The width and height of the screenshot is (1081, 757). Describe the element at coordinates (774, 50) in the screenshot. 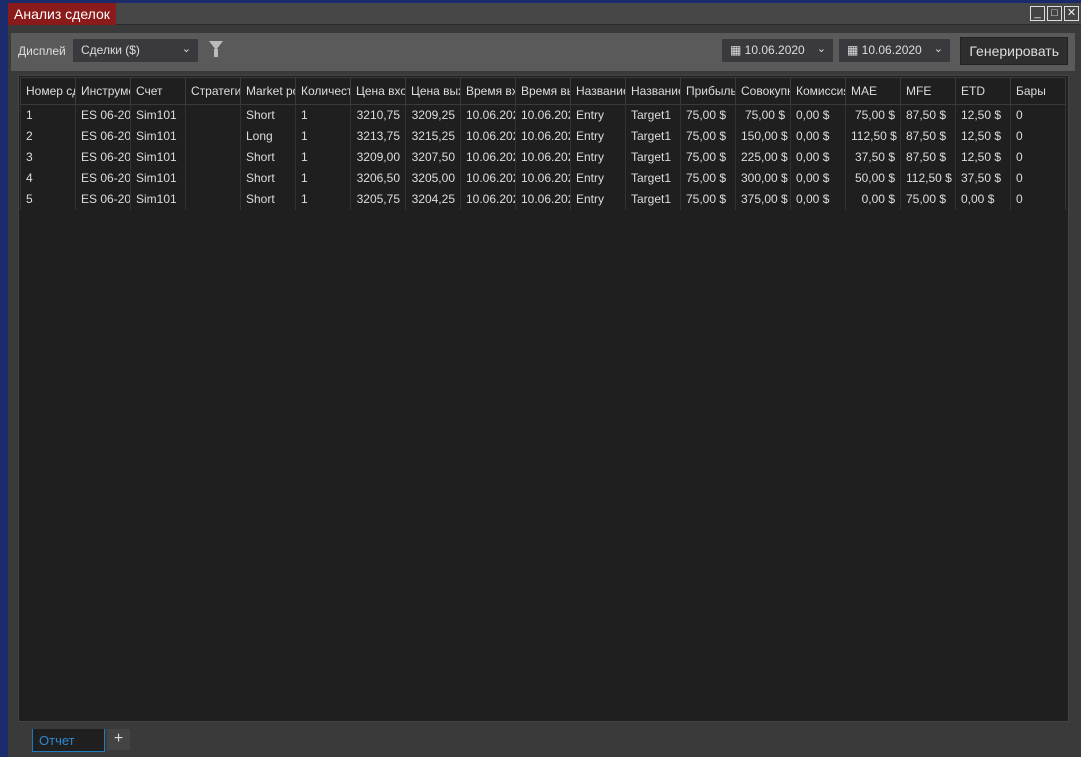

I see `date-from-value: 10.06.2020` at that location.